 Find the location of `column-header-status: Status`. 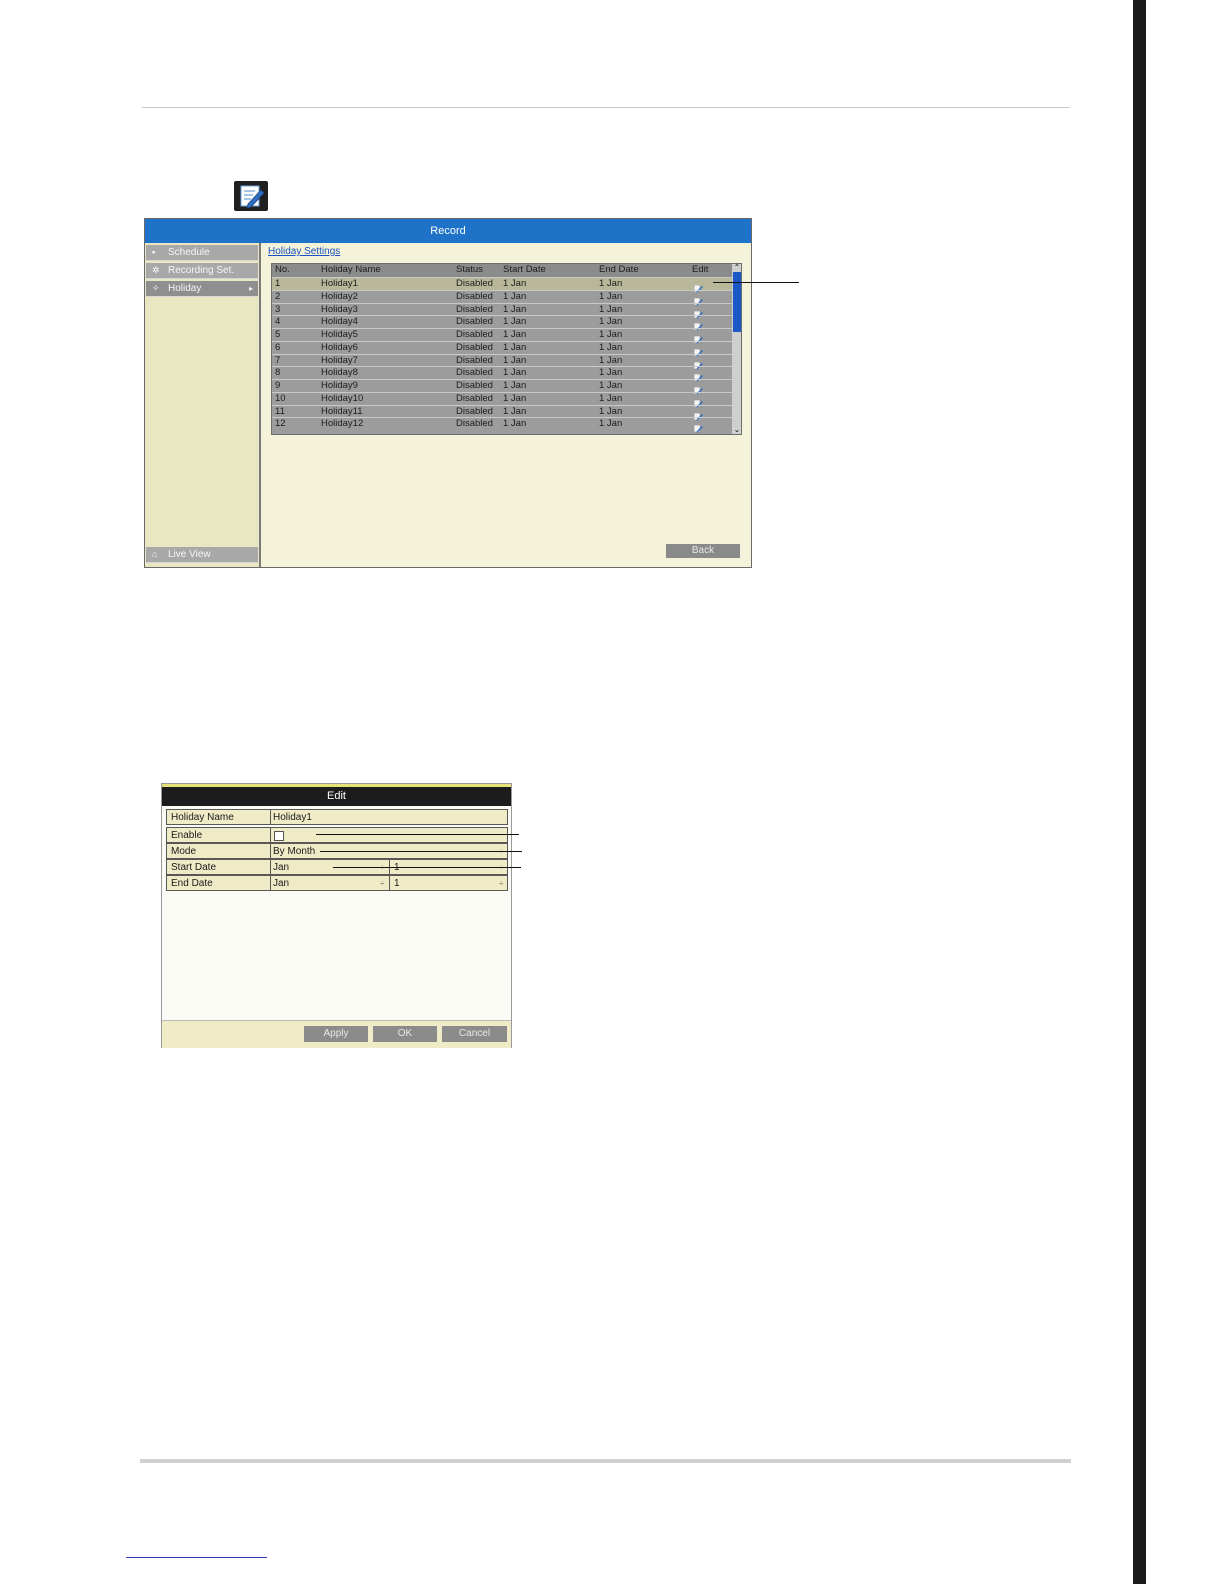

column-header-status: Status is located at coordinates (469, 269).